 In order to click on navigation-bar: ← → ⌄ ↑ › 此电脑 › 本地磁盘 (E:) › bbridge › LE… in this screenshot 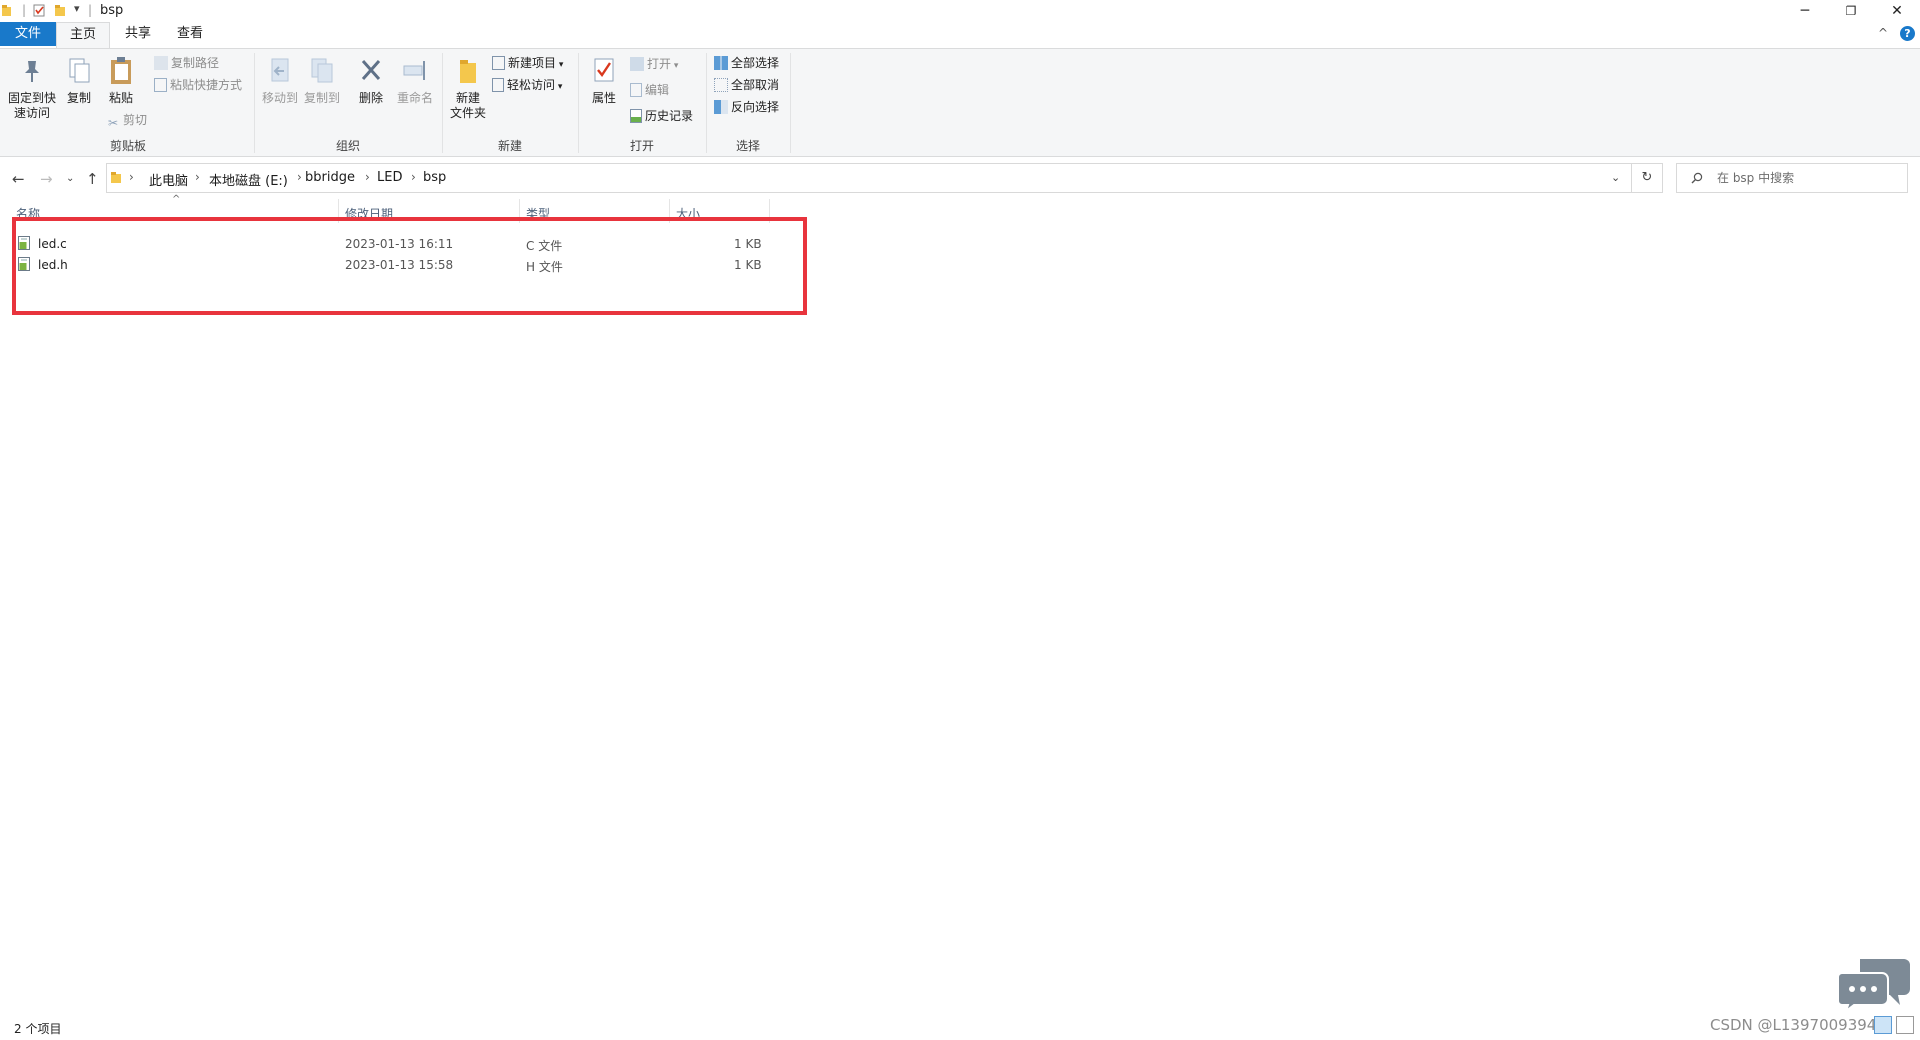, I will do `click(960, 178)`.